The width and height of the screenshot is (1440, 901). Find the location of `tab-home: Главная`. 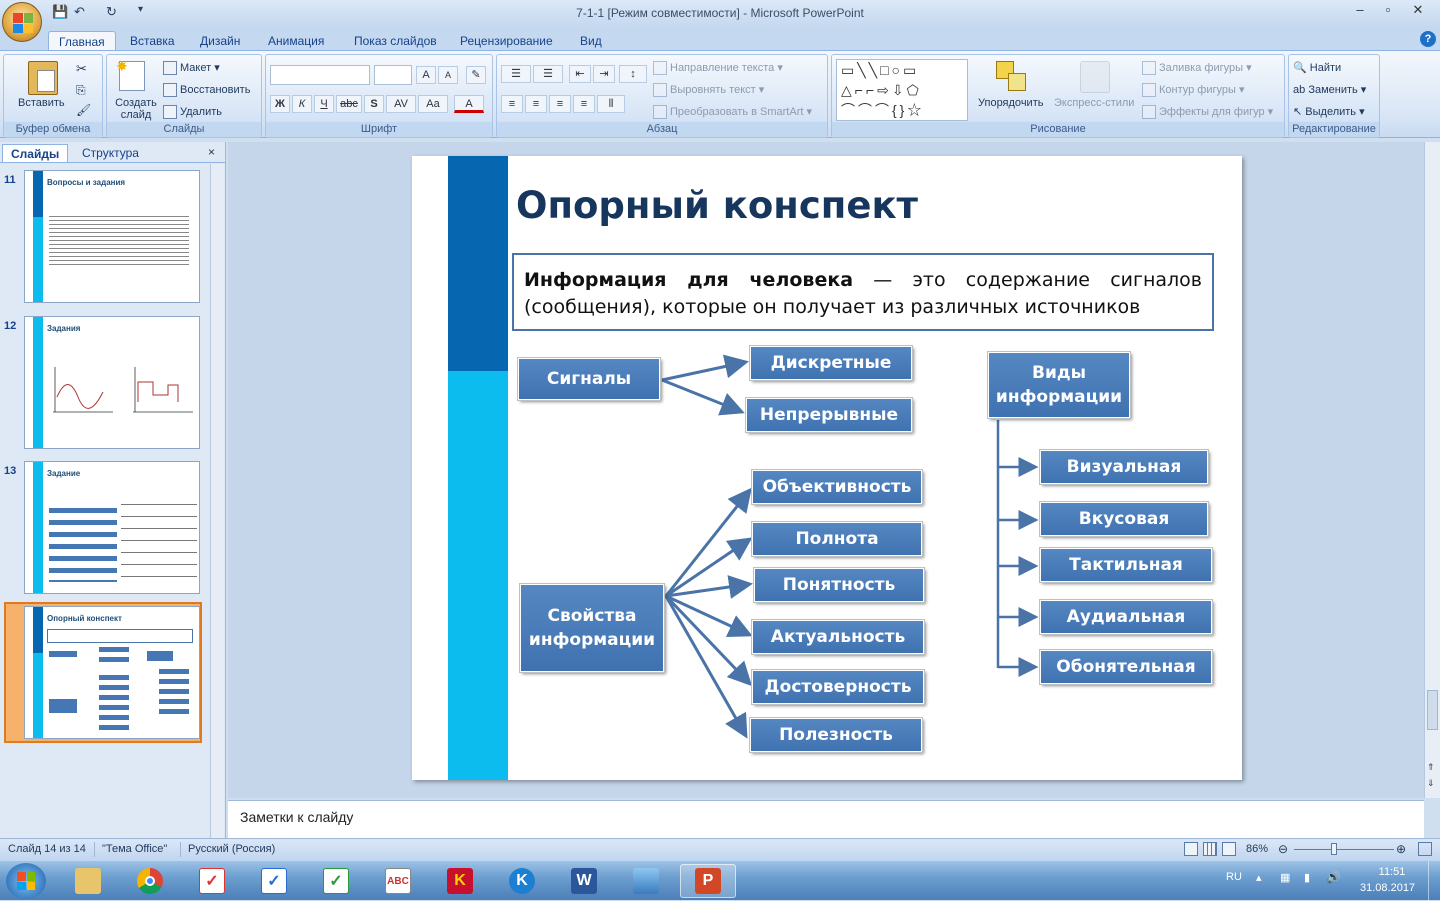

tab-home: Главная is located at coordinates (82, 41).